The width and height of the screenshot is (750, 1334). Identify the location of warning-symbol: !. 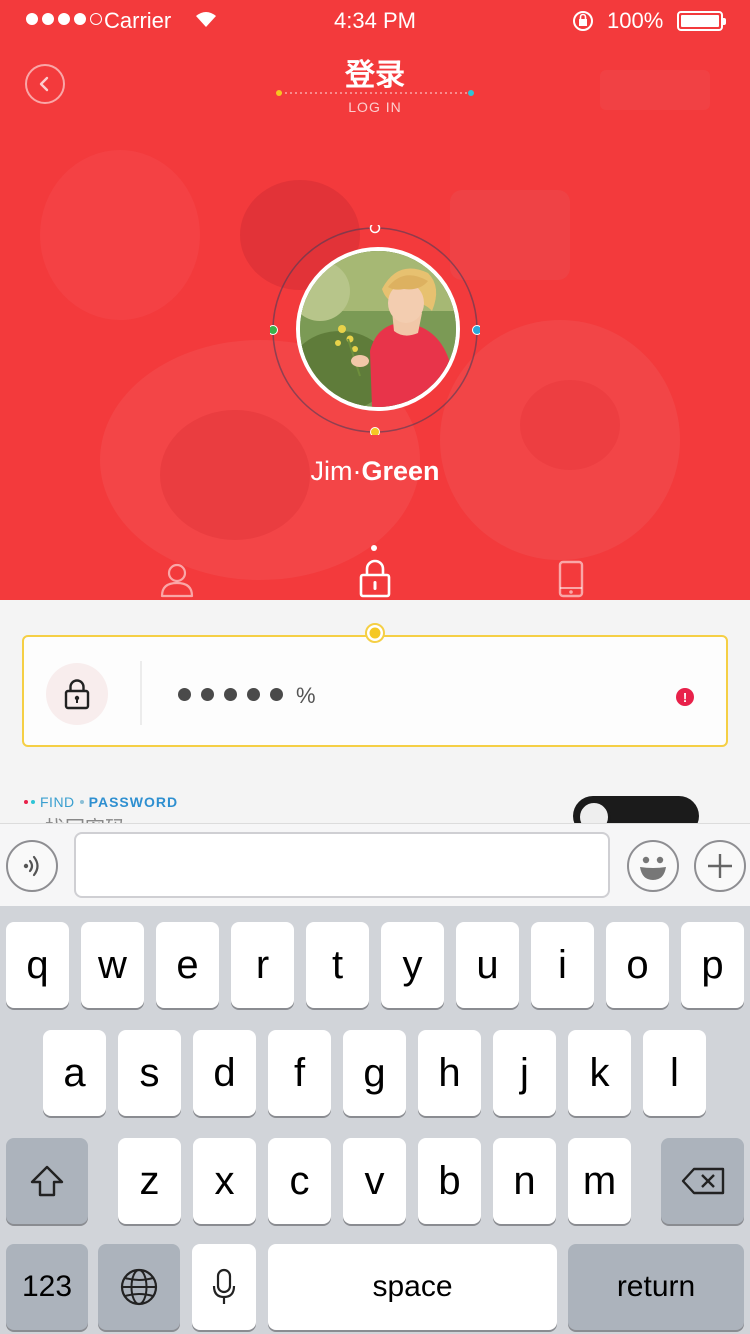
(685, 697).